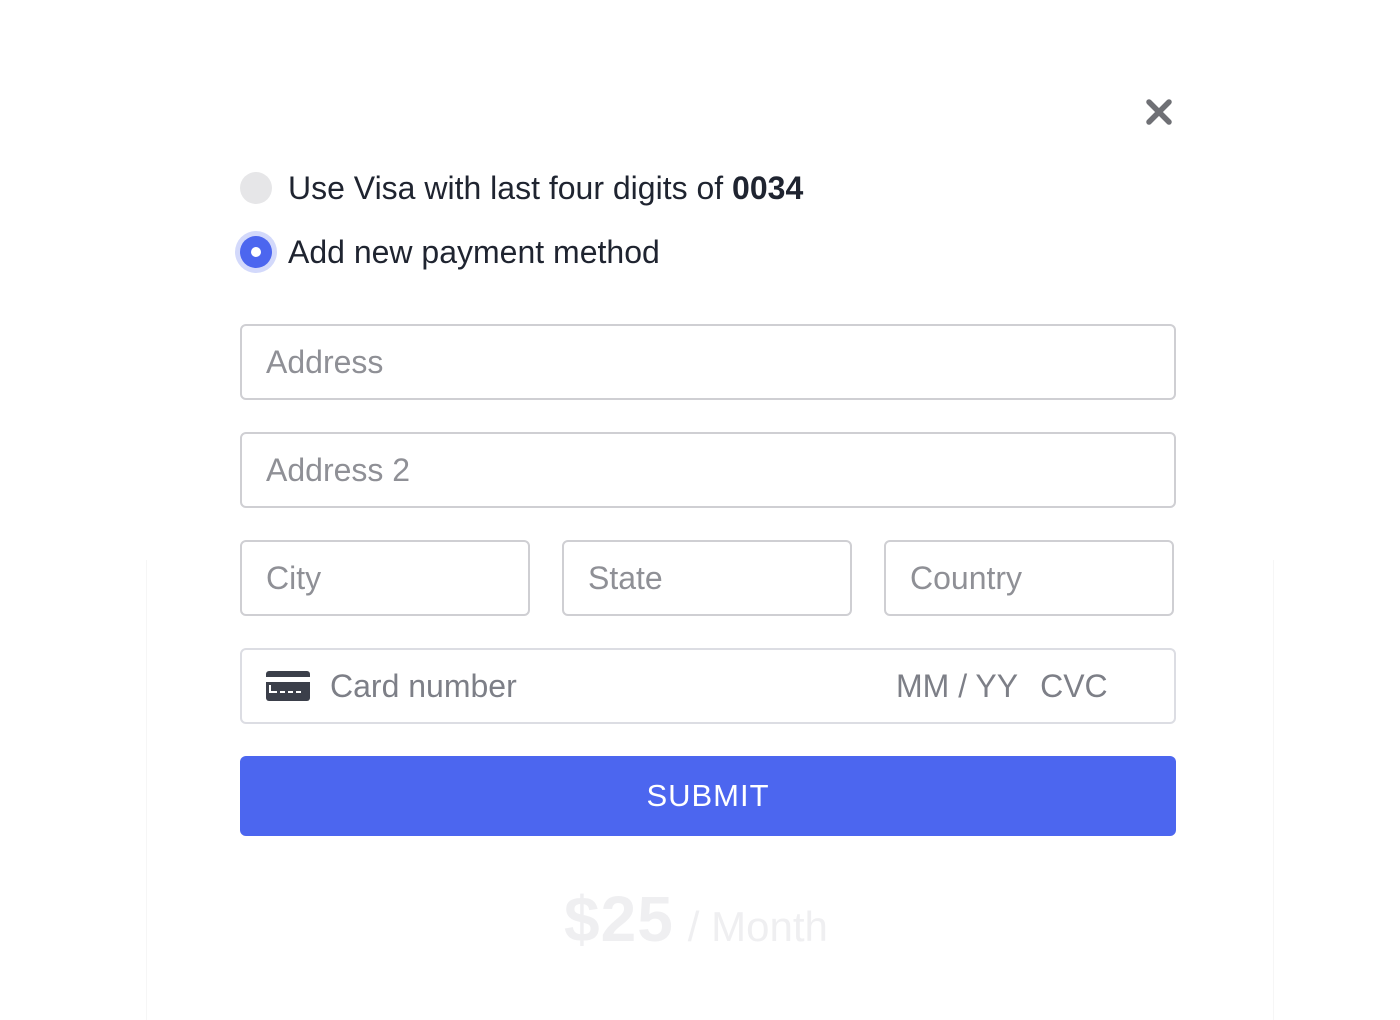  Describe the element at coordinates (1074, 686) in the screenshot. I see `card-cvc-input: CVC` at that location.